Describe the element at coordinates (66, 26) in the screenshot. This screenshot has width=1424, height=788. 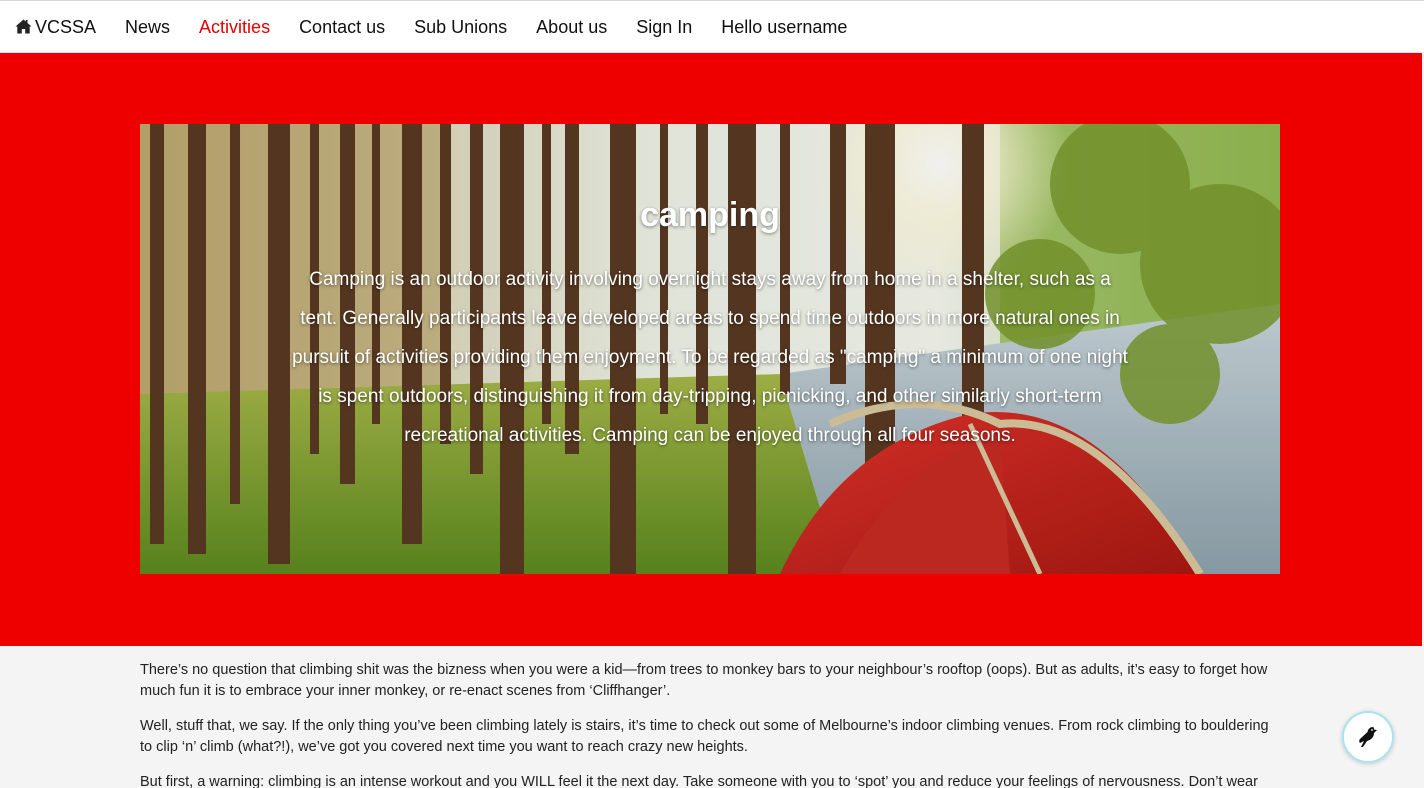
I see `nav-brand-label: VCSSA` at that location.